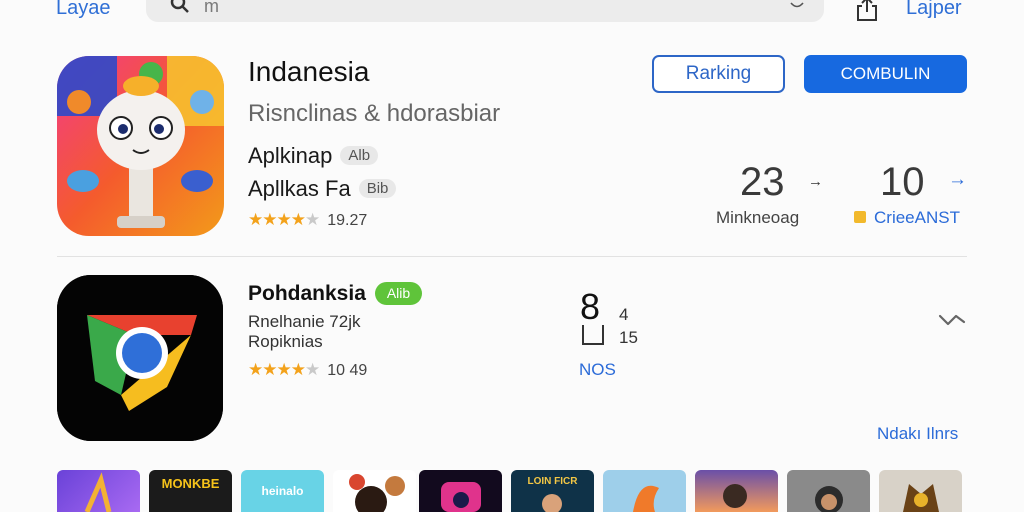  What do you see at coordinates (377, 493) in the screenshot?
I see `character-icon` at bounding box center [377, 493].